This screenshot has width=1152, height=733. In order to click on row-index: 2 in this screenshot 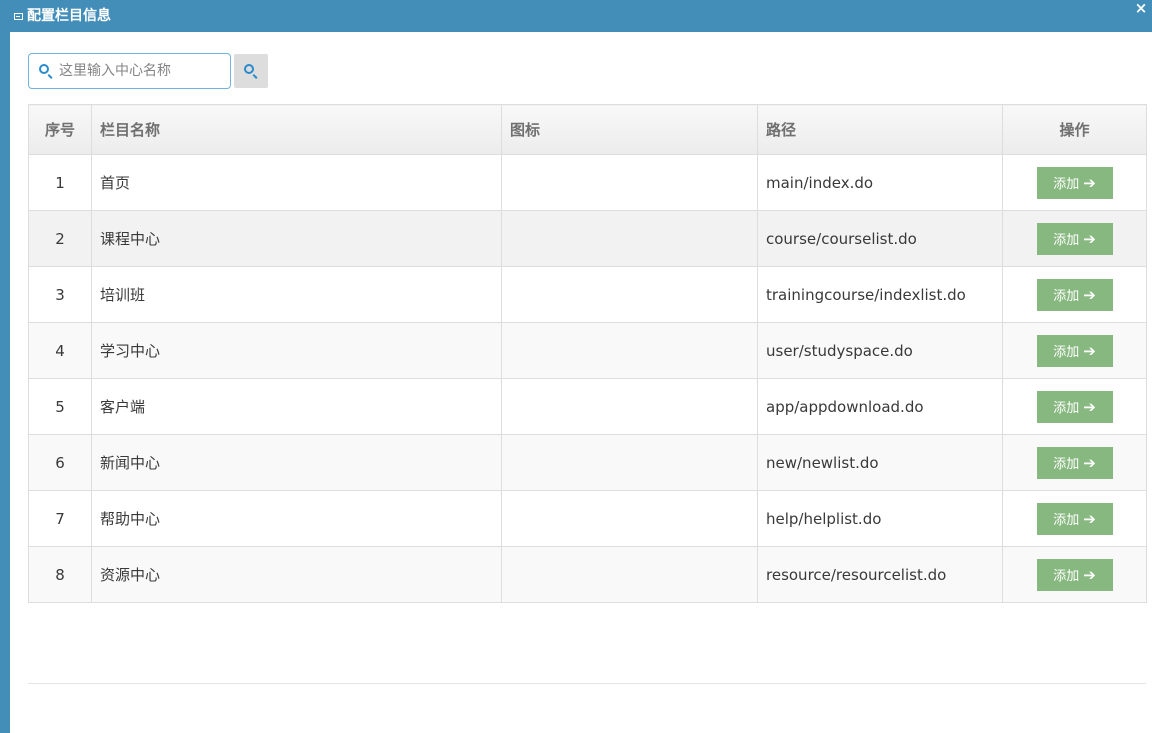, I will do `click(60, 238)`.